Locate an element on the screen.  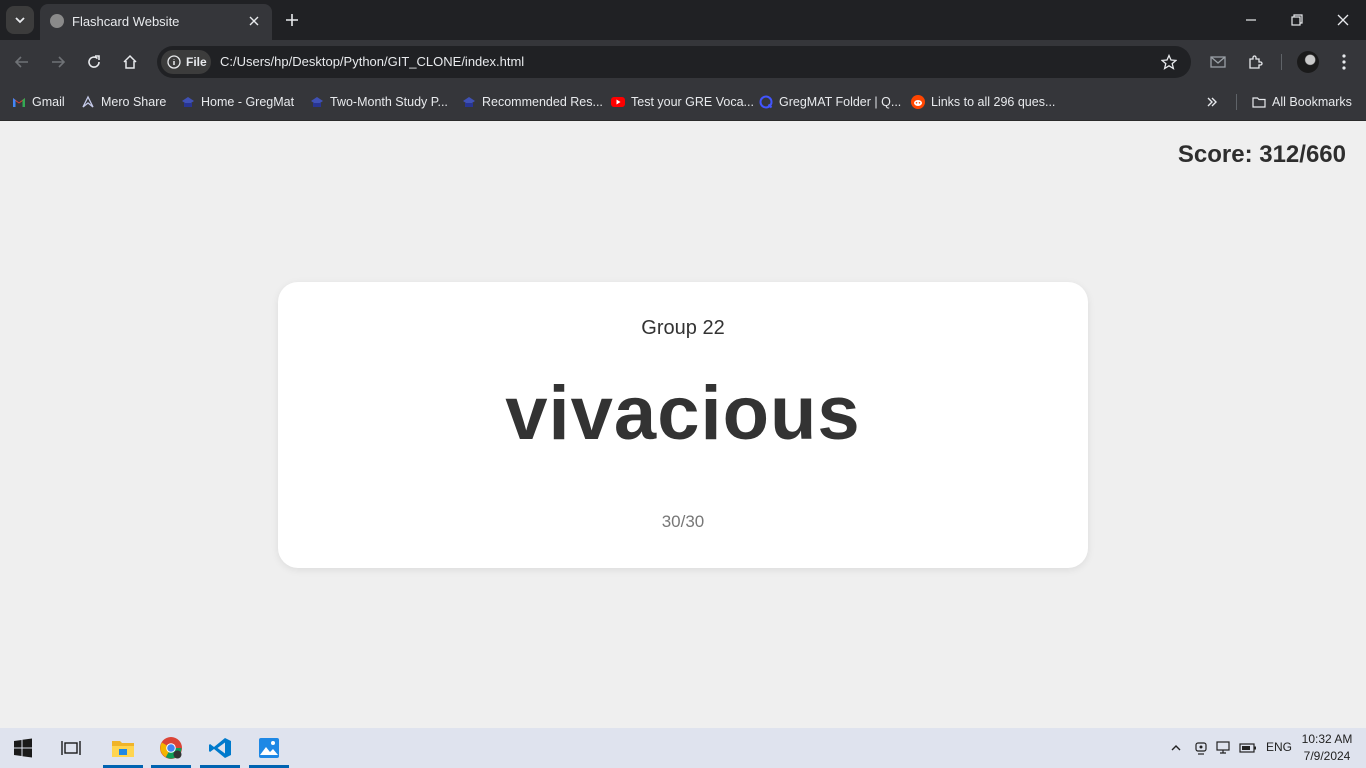
bookmark-label: Gmail is located at coordinates (48, 102).